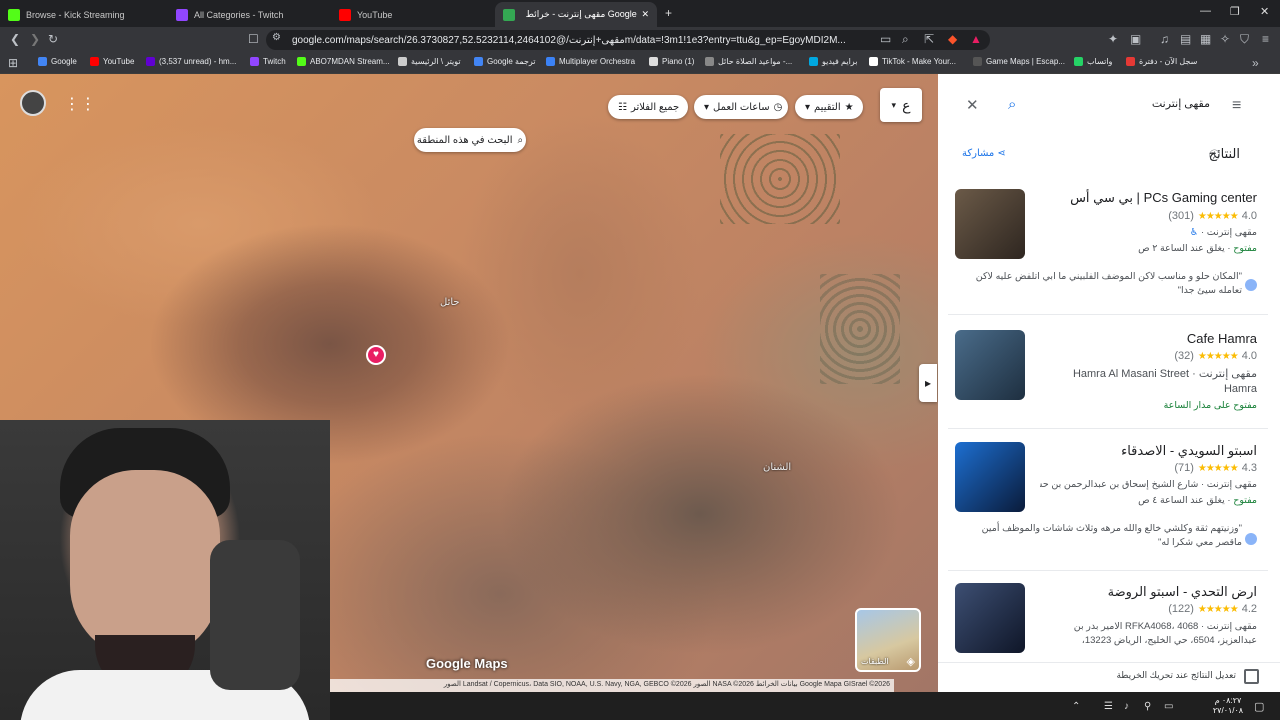 The height and width of the screenshot is (720, 1280). Describe the element at coordinates (1148, 338) in the screenshot. I see `result-name: Cafe Hamra` at that location.